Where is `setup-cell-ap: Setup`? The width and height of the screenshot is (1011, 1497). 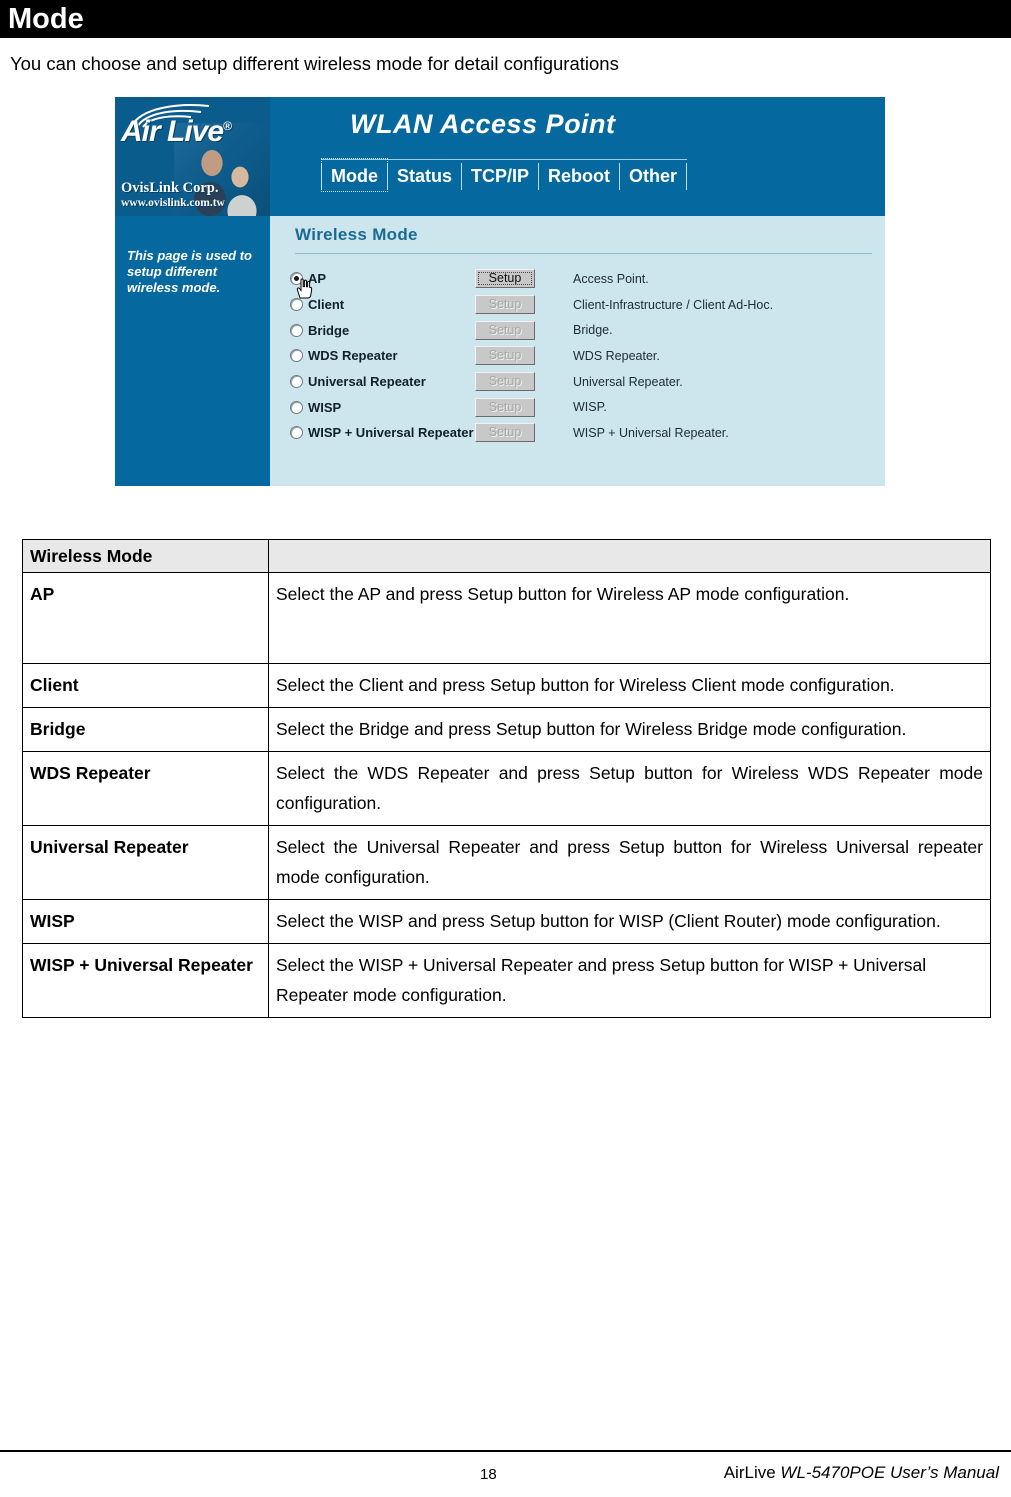
setup-cell-ap: Setup is located at coordinates (511, 279).